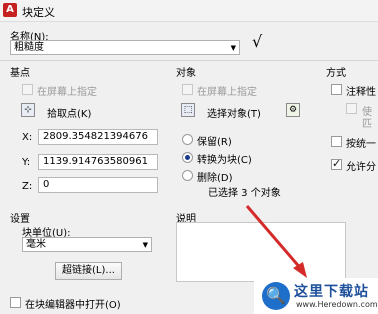 Image resolution: width=378 pixels, height=314 pixels. What do you see at coordinates (274, 238) in the screenshot?
I see `annotation-arrow-shaft` at bounding box center [274, 238].